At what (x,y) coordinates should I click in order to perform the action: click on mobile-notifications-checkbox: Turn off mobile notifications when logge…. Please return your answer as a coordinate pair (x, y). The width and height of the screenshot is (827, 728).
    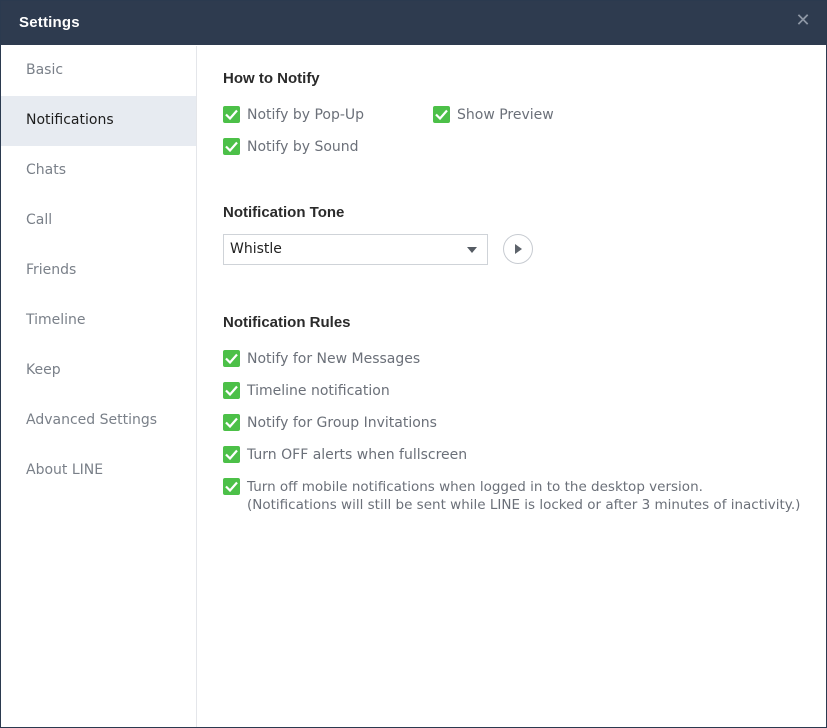
    Looking at the image, I should click on (511, 498).